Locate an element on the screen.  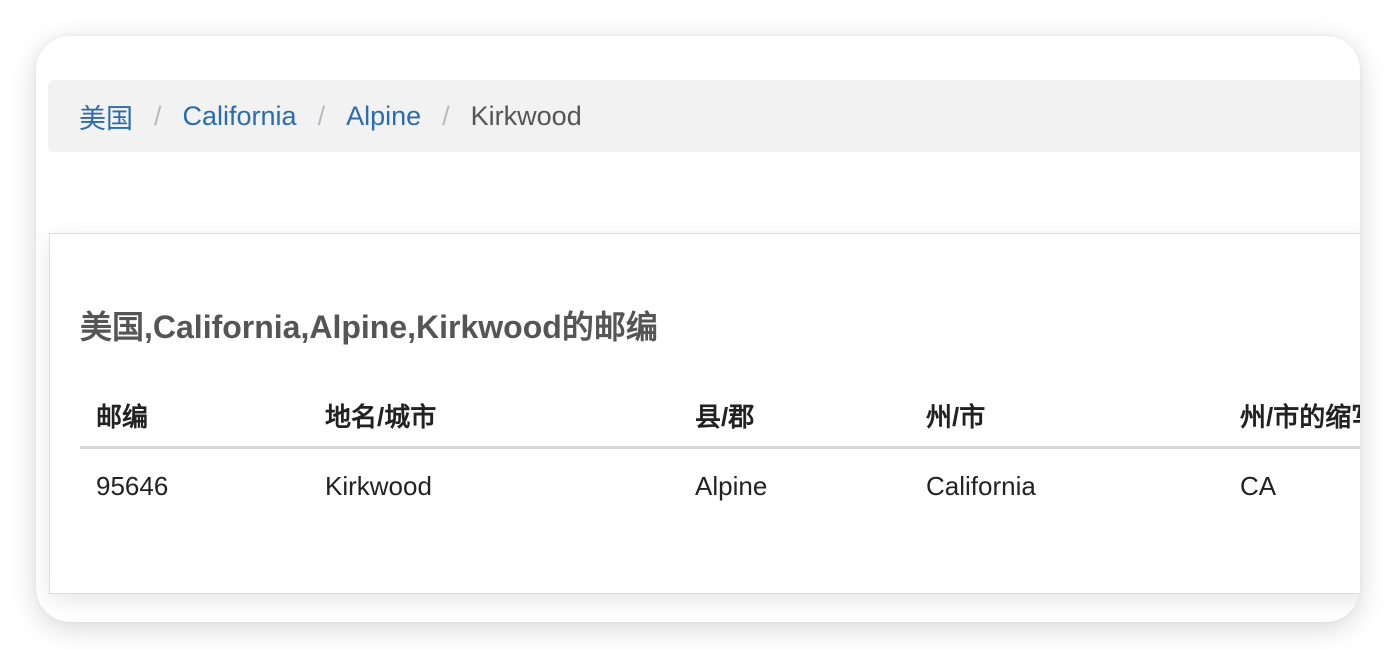
table-row: 95646 Kirkwood Alpine California CA is located at coordinates (720, 486).